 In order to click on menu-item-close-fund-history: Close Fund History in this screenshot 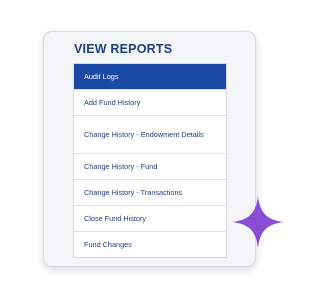, I will do `click(150, 218)`.